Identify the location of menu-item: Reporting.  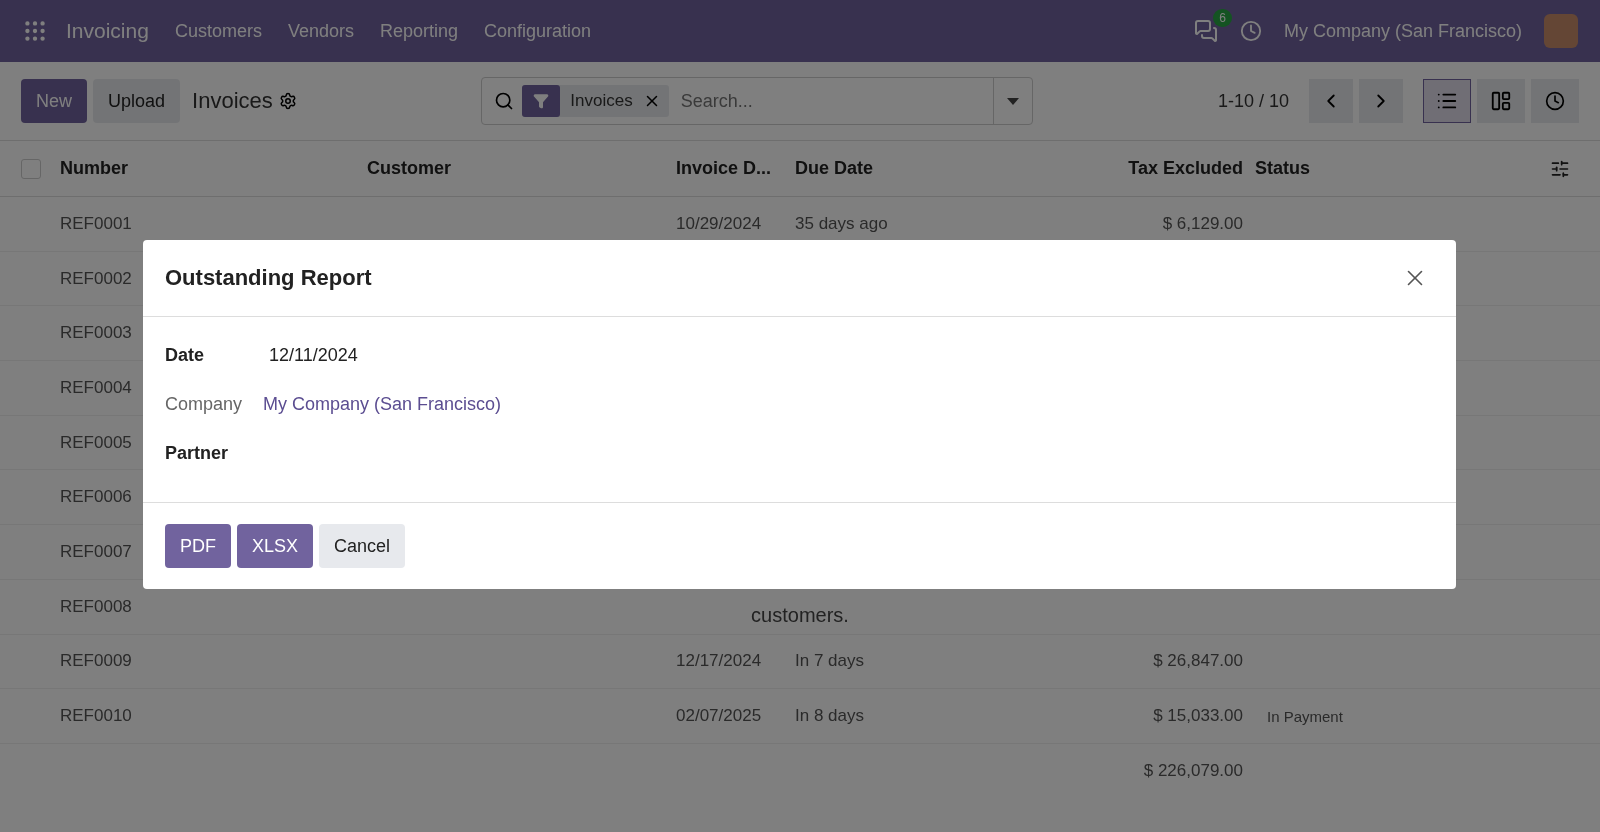
(419, 31).